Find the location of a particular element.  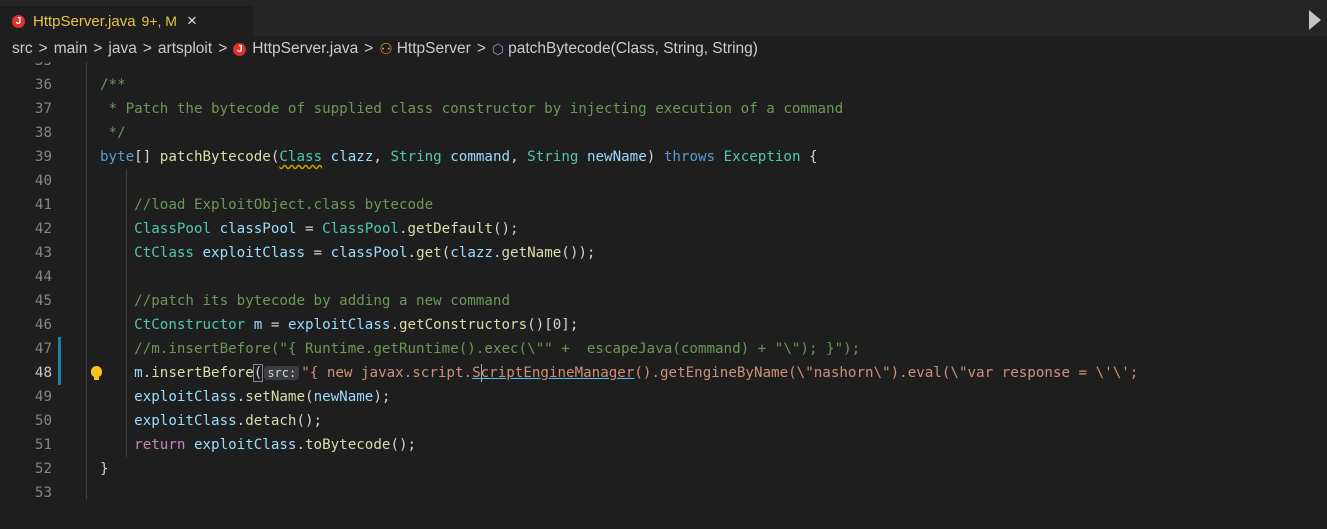

inlay-parameter-hint: src: is located at coordinates (282, 373).